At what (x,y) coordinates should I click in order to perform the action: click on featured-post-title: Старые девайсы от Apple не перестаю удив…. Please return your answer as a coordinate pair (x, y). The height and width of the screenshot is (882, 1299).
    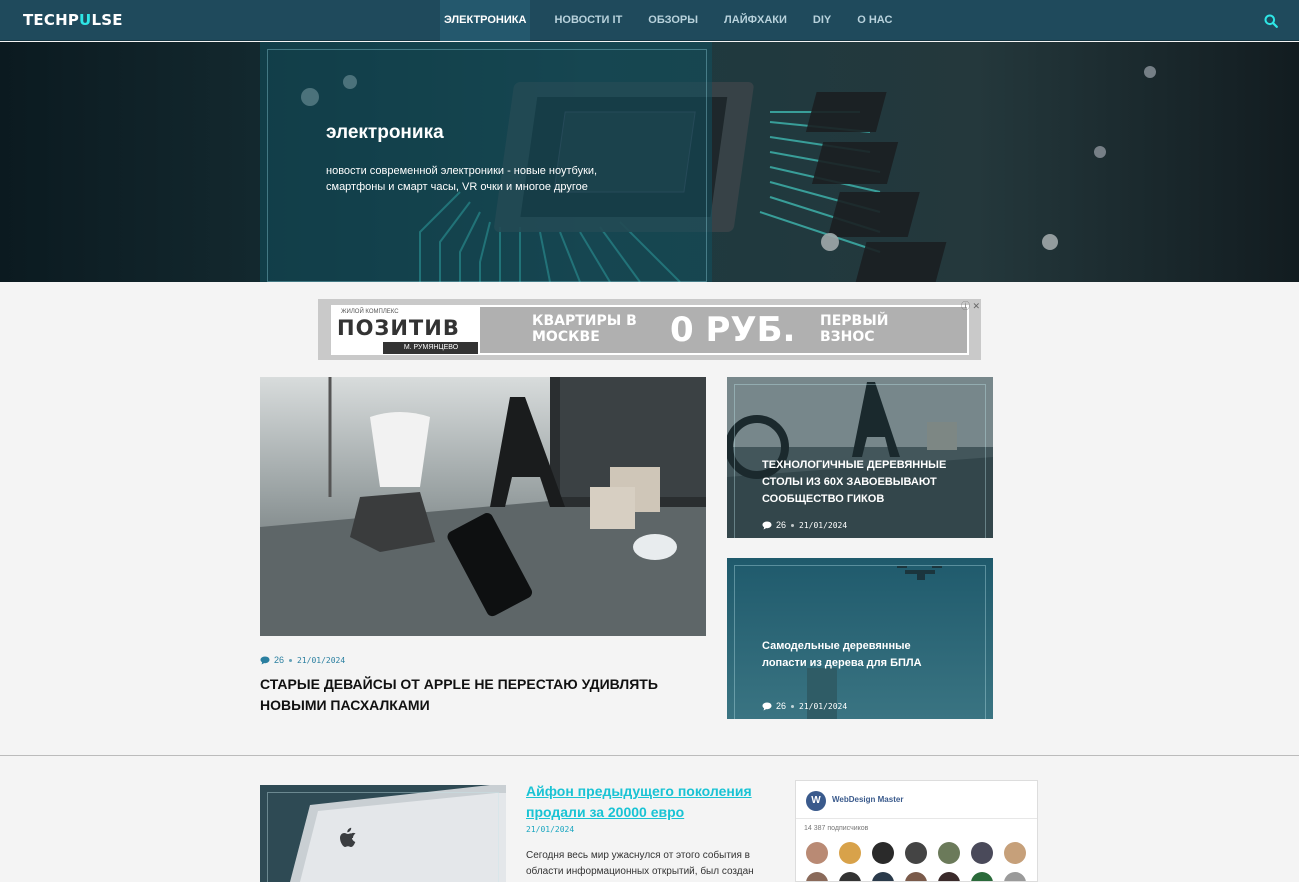
    Looking at the image, I should click on (475, 695).